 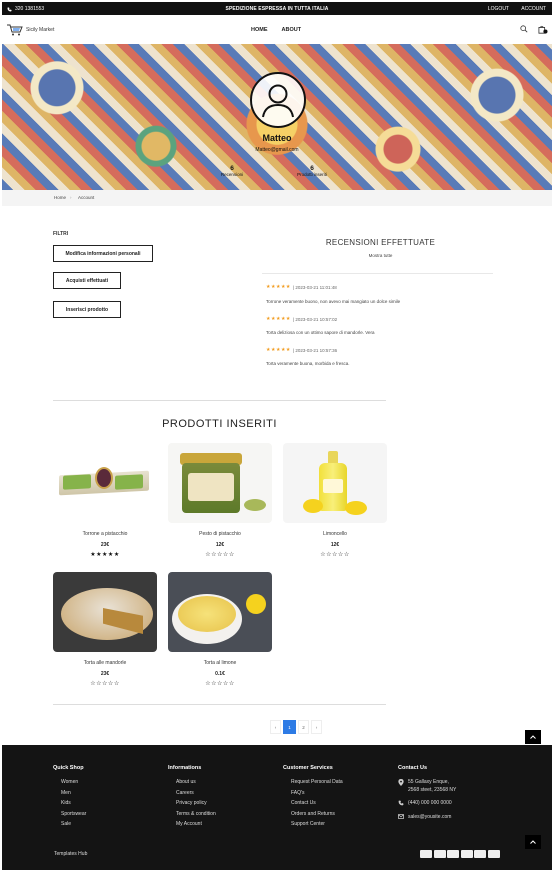 I want to click on review-text: Torta veramente buona, morbida e fresca., so click(x=308, y=363).